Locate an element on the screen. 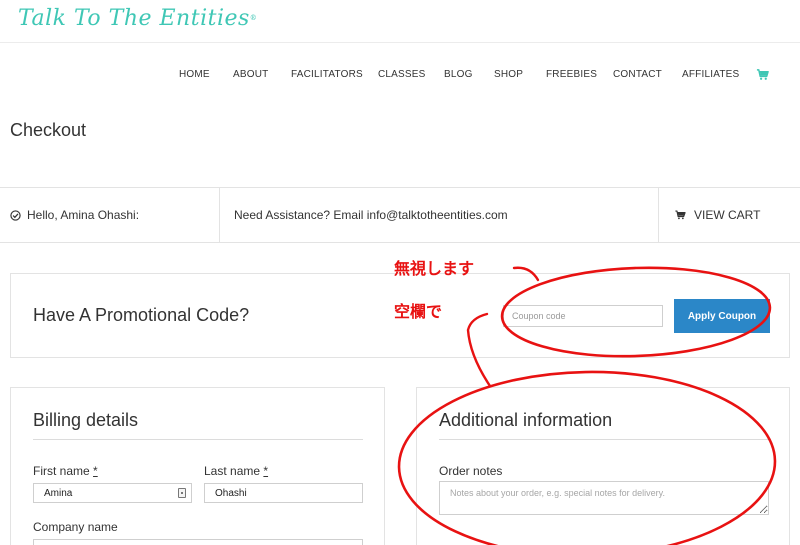 The image size is (800, 545). additional-information-section: Additional information Order notes is located at coordinates (603, 466).